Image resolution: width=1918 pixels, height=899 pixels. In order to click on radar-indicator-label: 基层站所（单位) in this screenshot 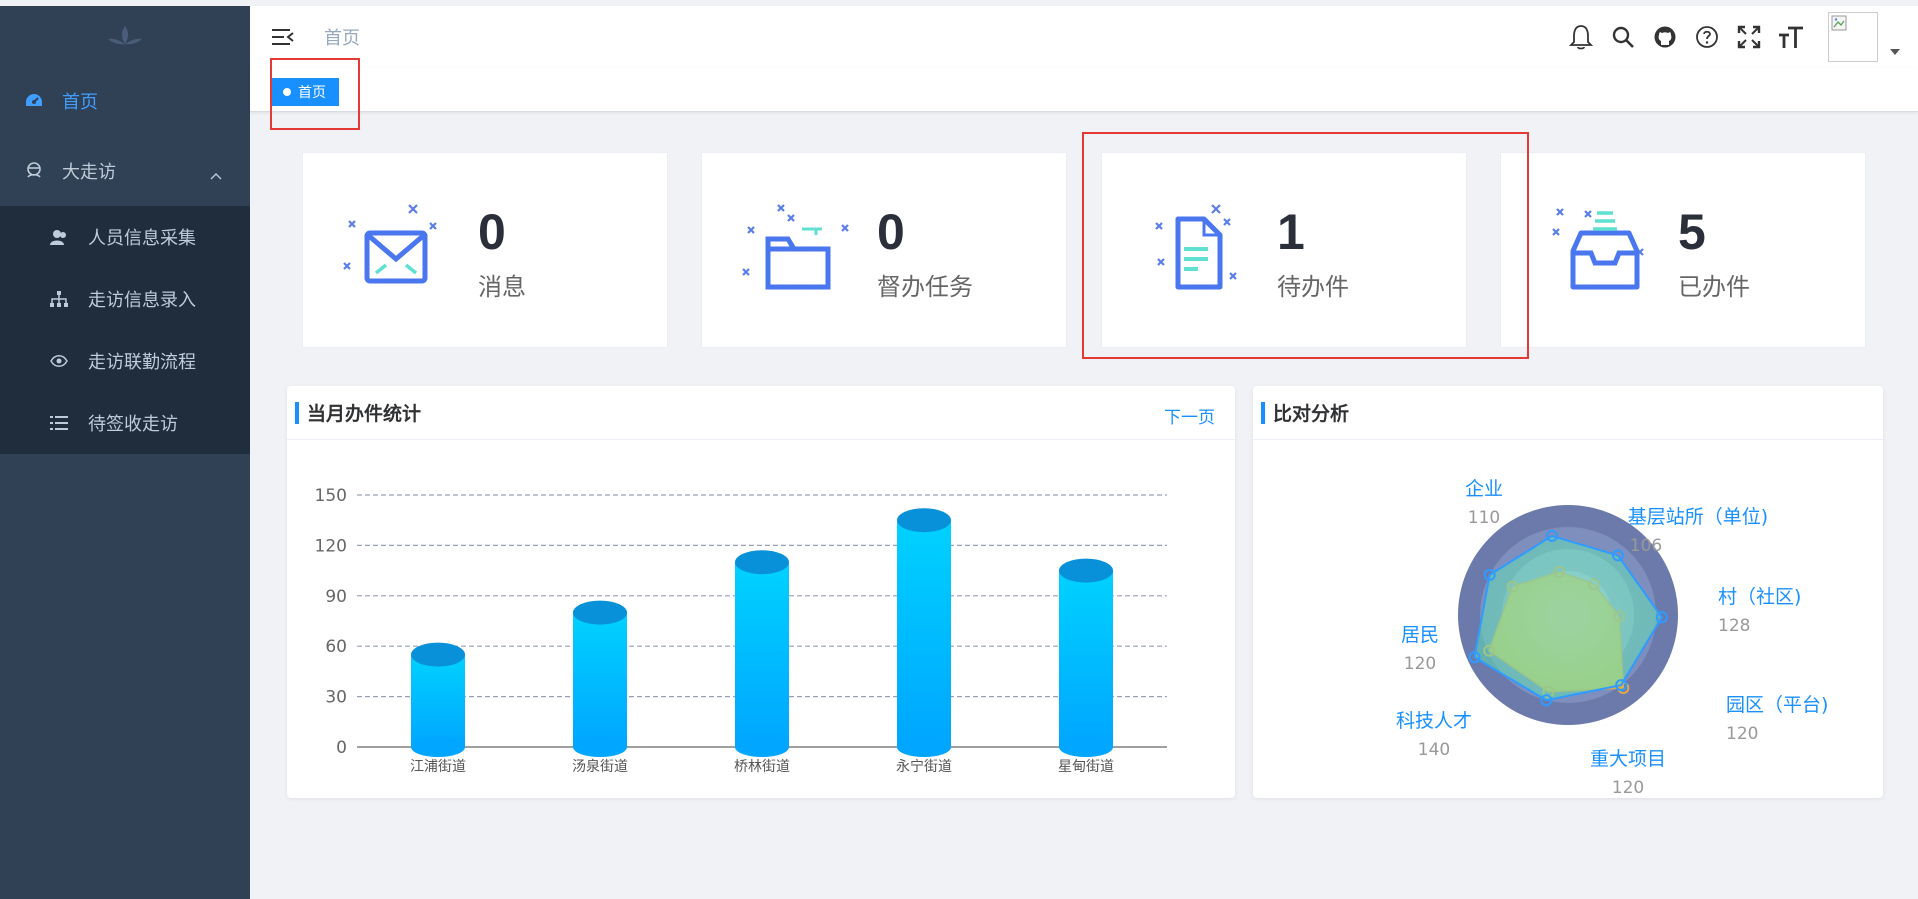, I will do `click(1698, 517)`.